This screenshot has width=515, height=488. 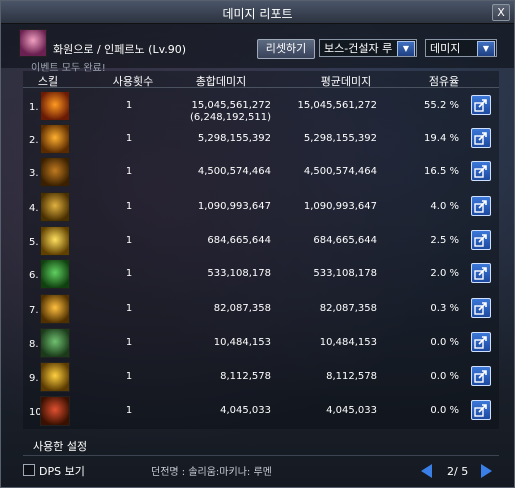 What do you see at coordinates (29, 470) in the screenshot?
I see `dps-view-checkbox` at bounding box center [29, 470].